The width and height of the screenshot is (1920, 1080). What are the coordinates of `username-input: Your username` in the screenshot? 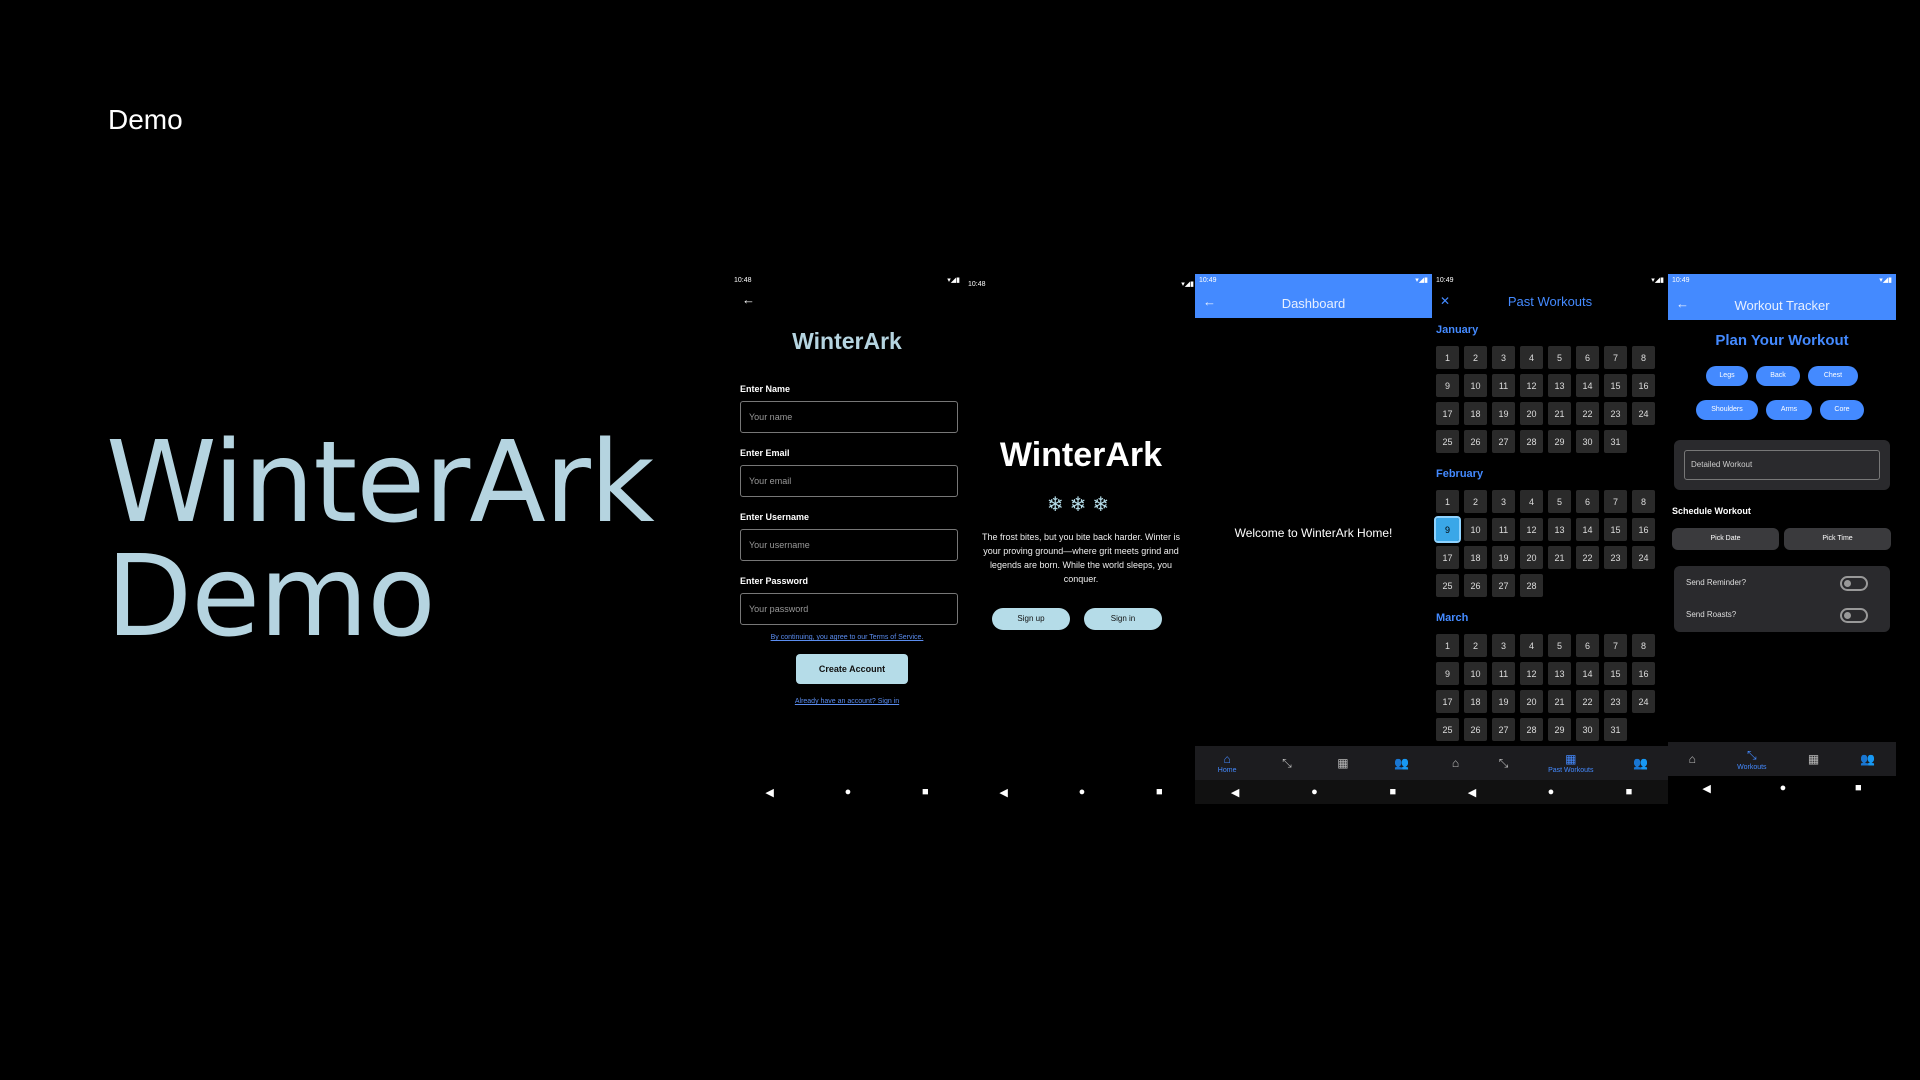 It's located at (849, 545).